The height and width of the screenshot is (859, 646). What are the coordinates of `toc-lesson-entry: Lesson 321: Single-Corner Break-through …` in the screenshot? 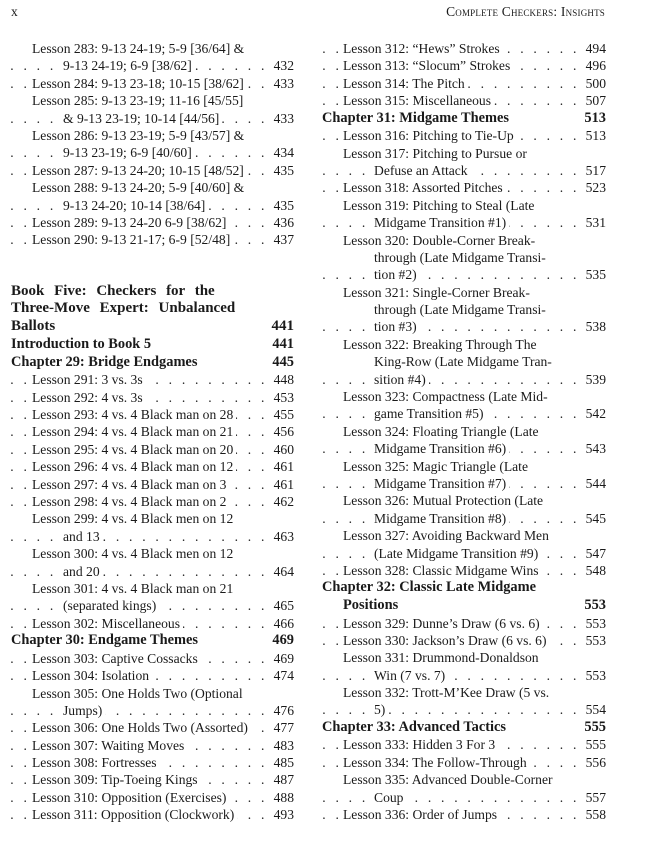 It's located at (464, 310).